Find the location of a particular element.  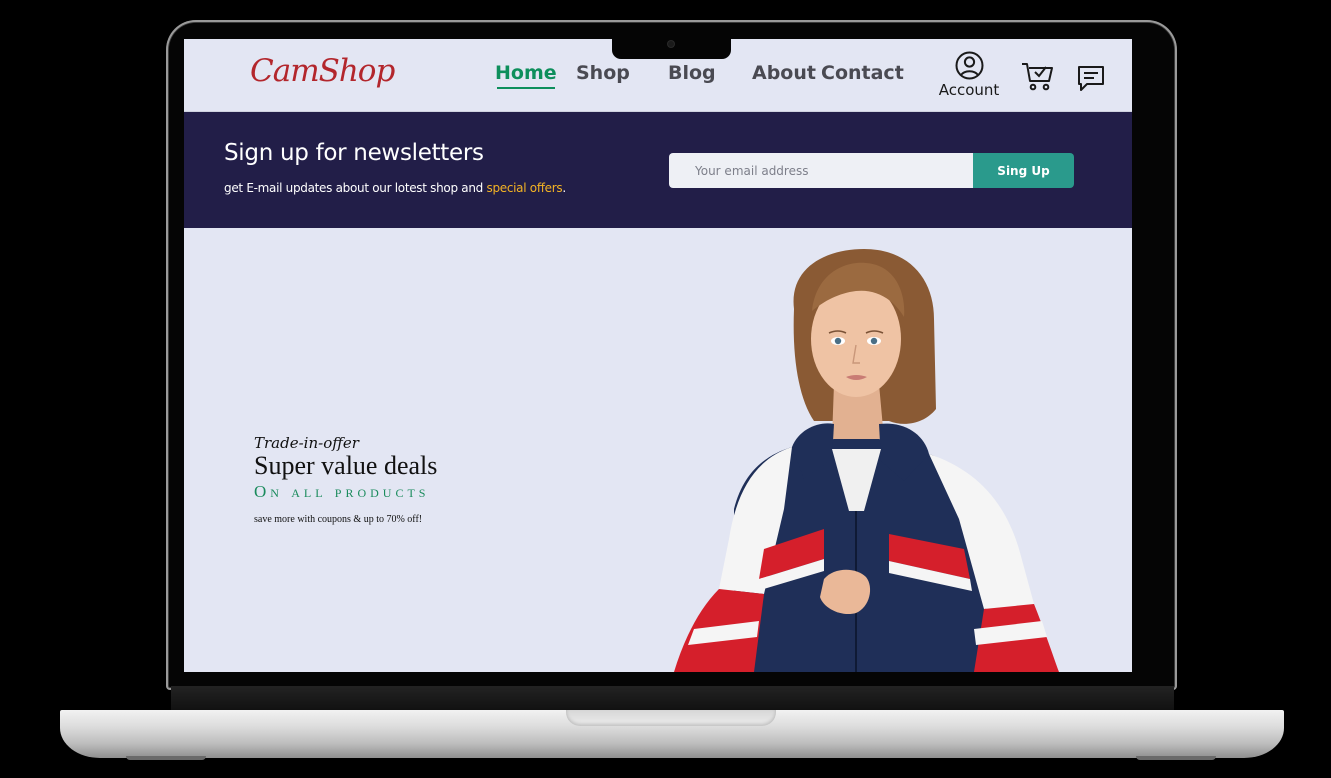

account-button: Account is located at coordinates (969, 76).